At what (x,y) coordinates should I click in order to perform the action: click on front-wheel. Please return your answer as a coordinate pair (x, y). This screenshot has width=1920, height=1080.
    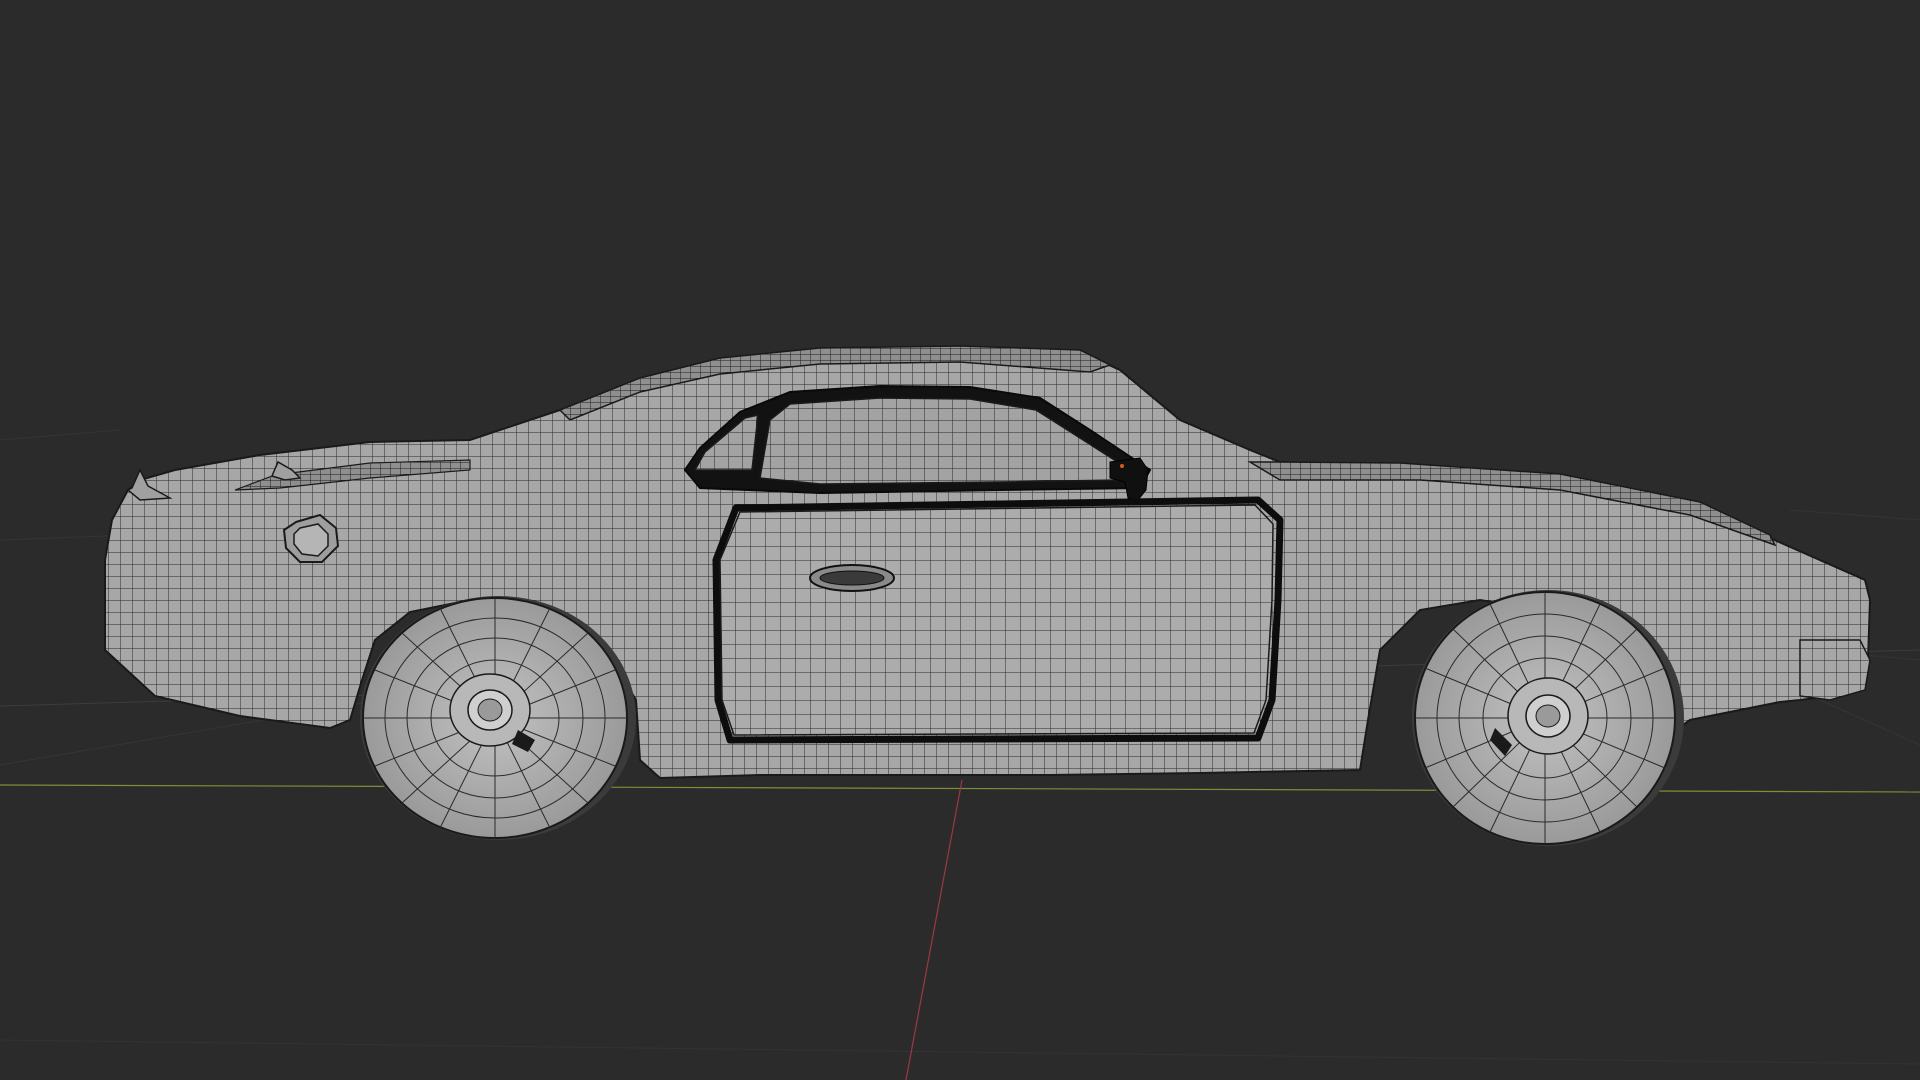
    Looking at the image, I should click on (1548, 718).